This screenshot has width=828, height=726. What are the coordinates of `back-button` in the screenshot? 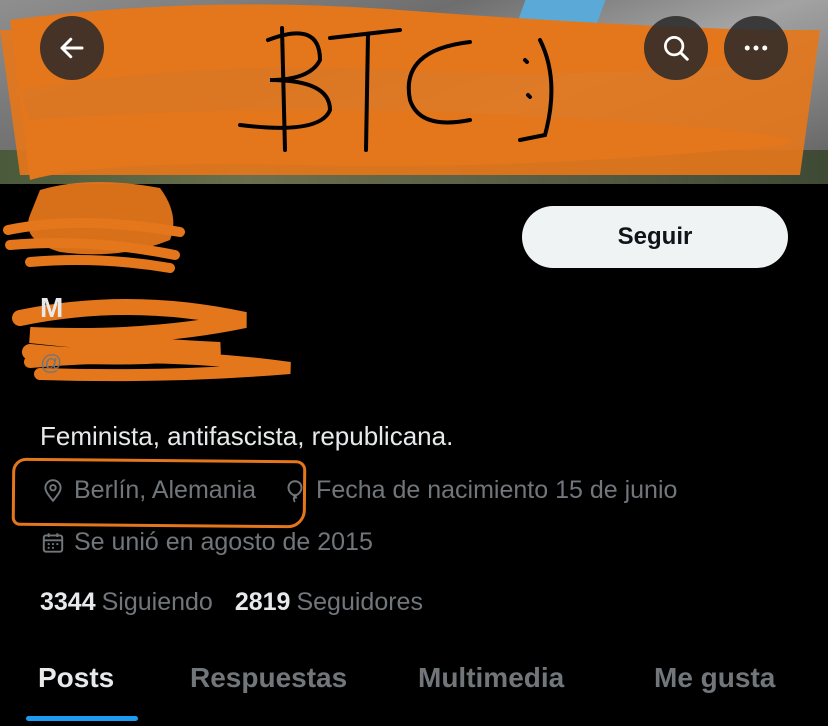 It's located at (72, 48).